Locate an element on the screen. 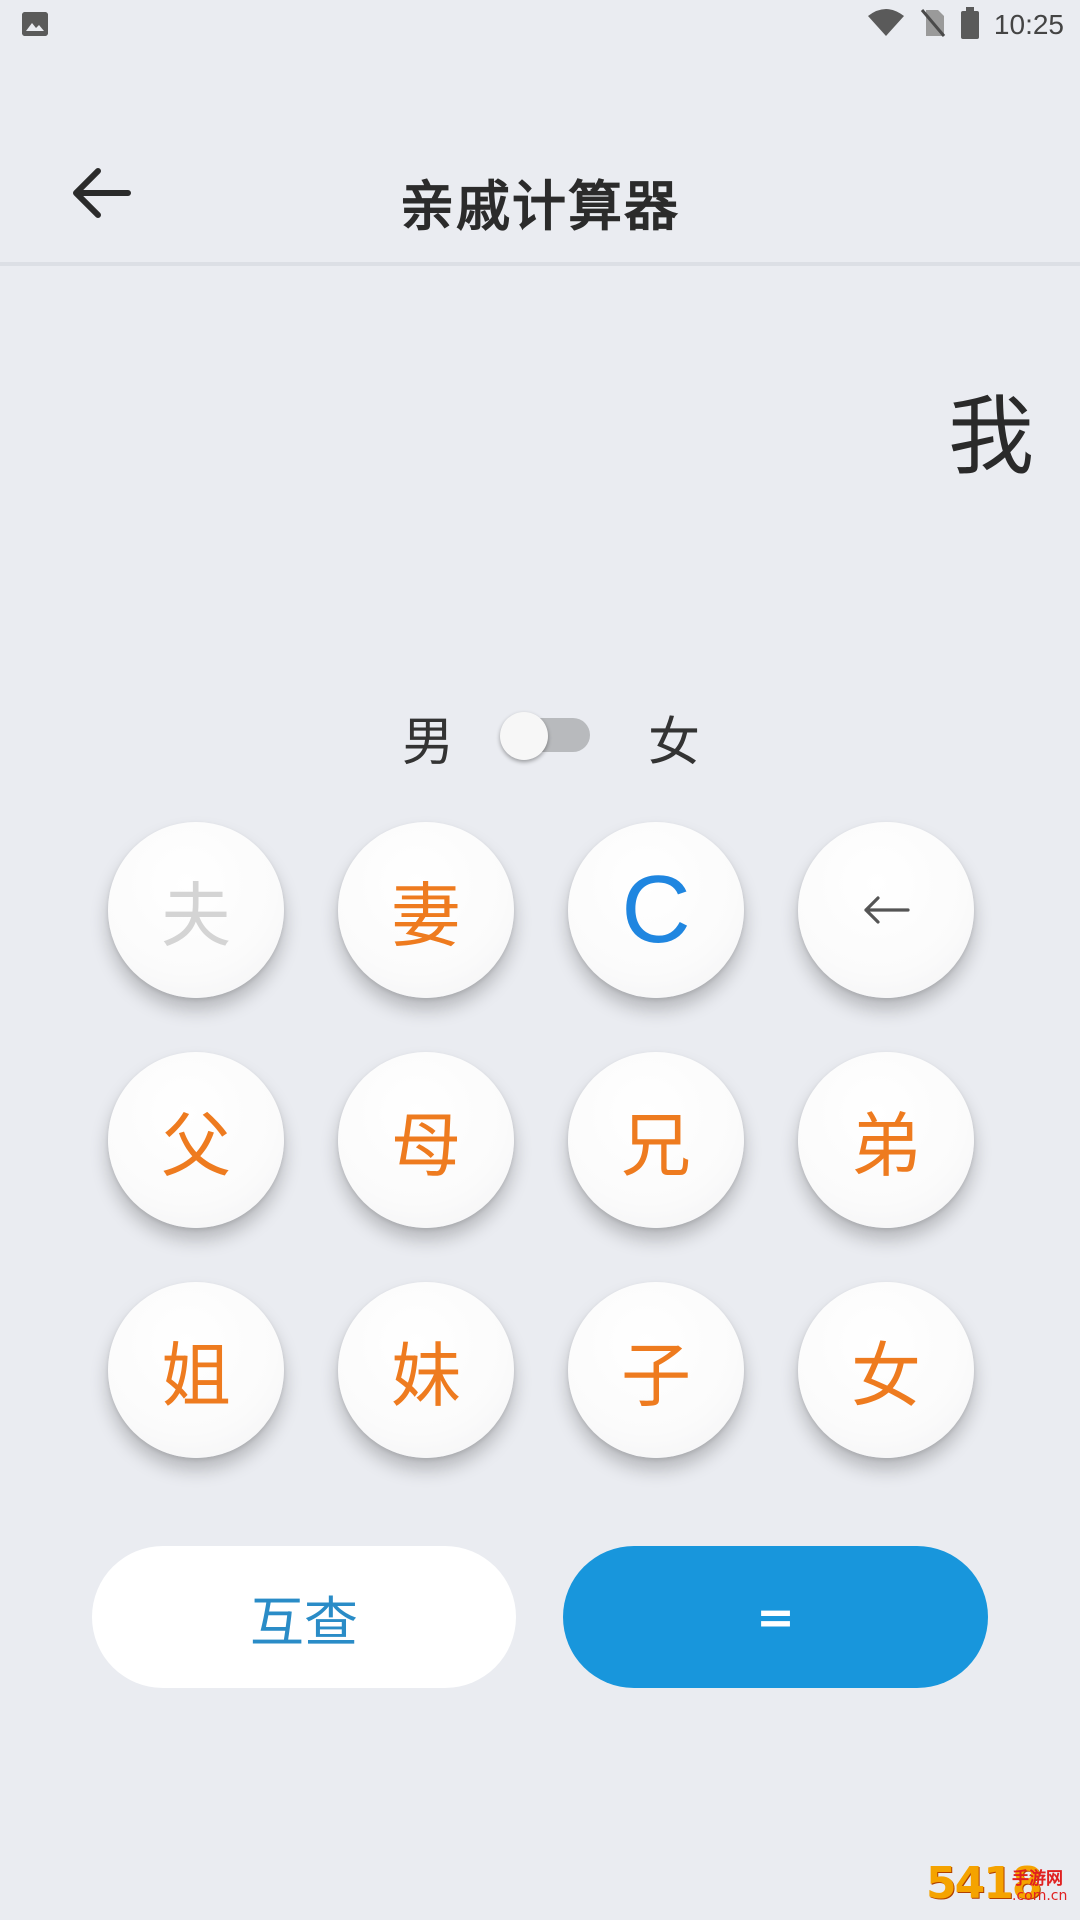 The height and width of the screenshot is (1920, 1080). page-title: 亲戚计算器 is located at coordinates (540, 206).